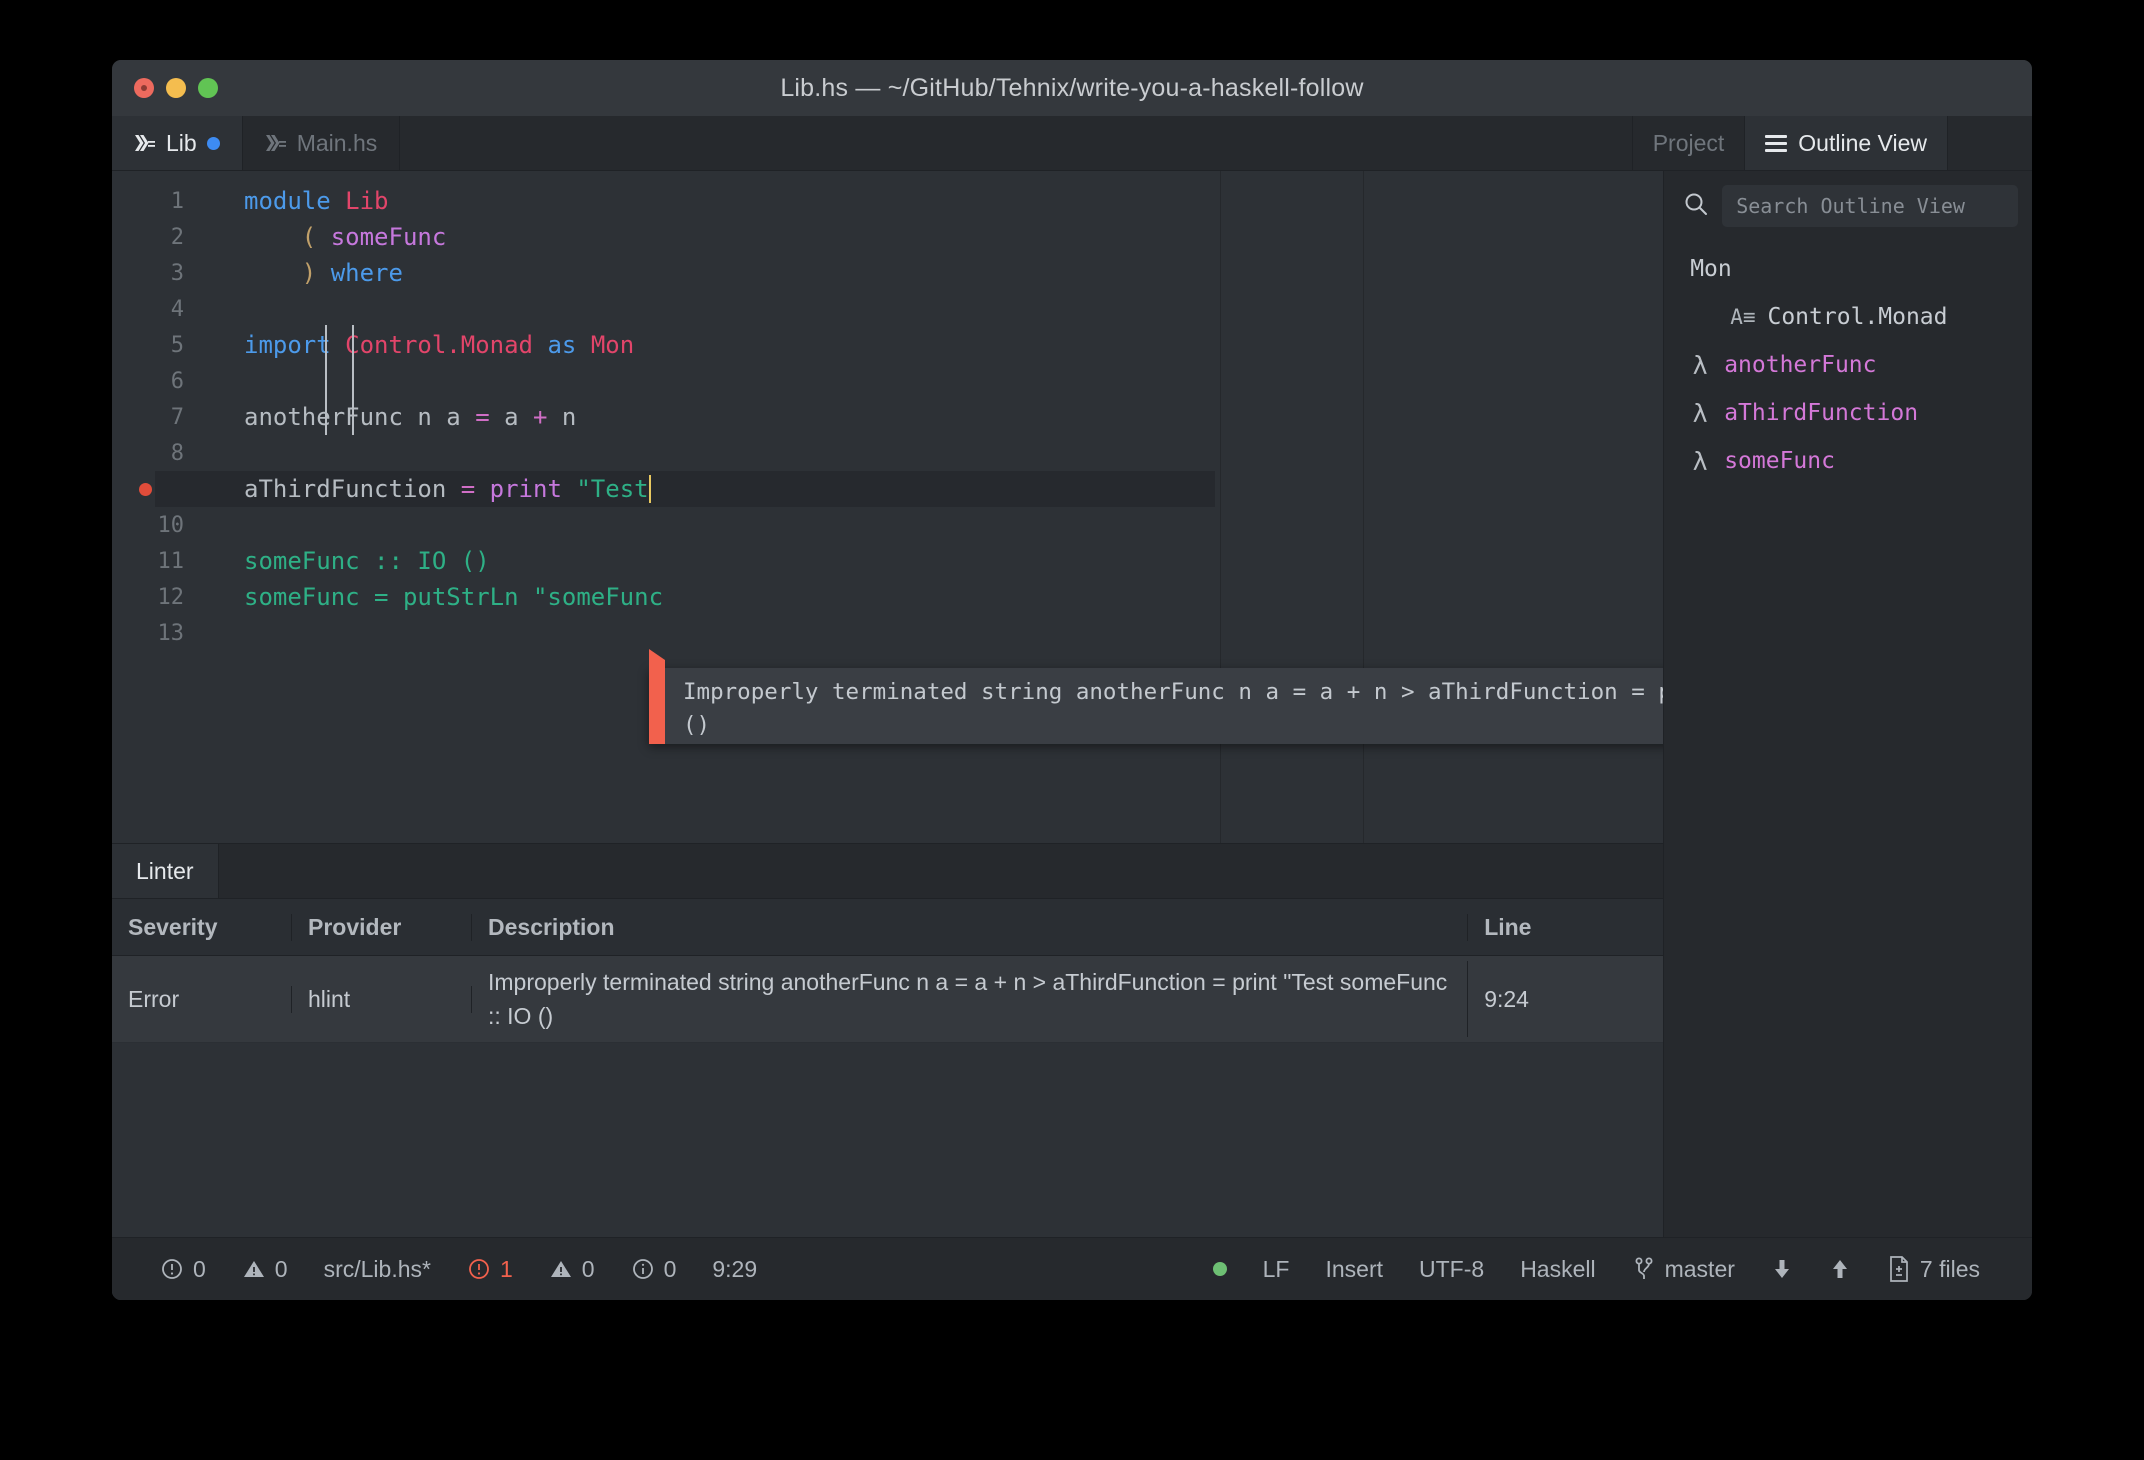  I want to click on status-item-label: master, so click(1699, 1268).